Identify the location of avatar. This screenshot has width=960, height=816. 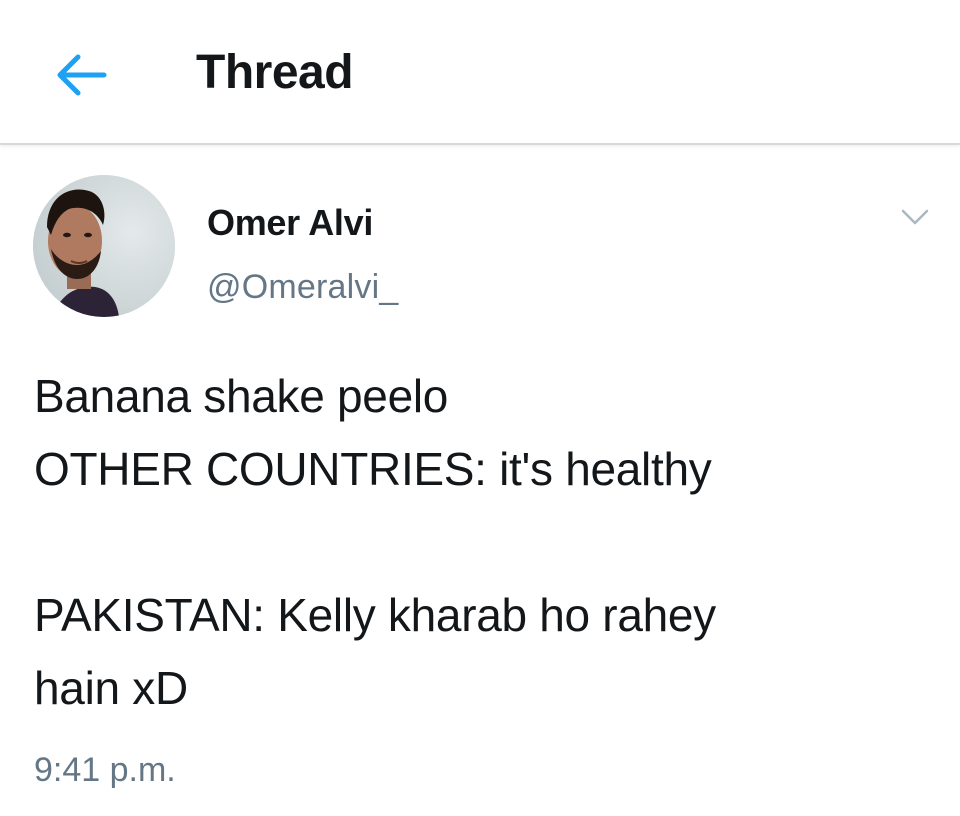
(104, 246).